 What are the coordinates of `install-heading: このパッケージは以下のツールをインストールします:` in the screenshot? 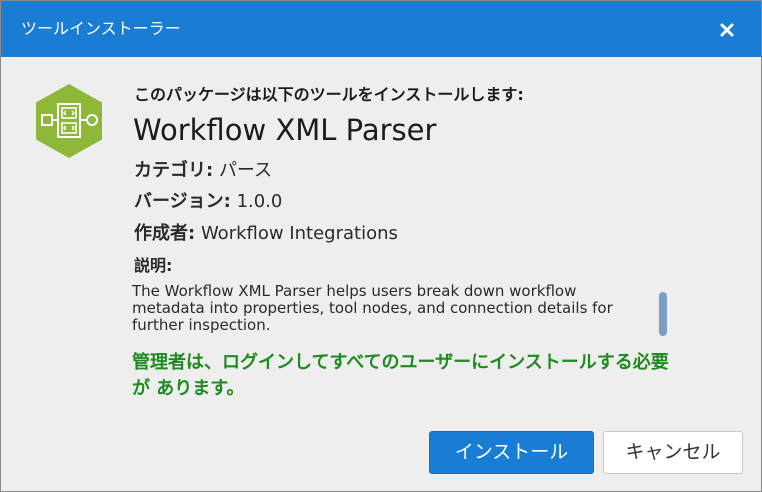 It's located at (329, 94).